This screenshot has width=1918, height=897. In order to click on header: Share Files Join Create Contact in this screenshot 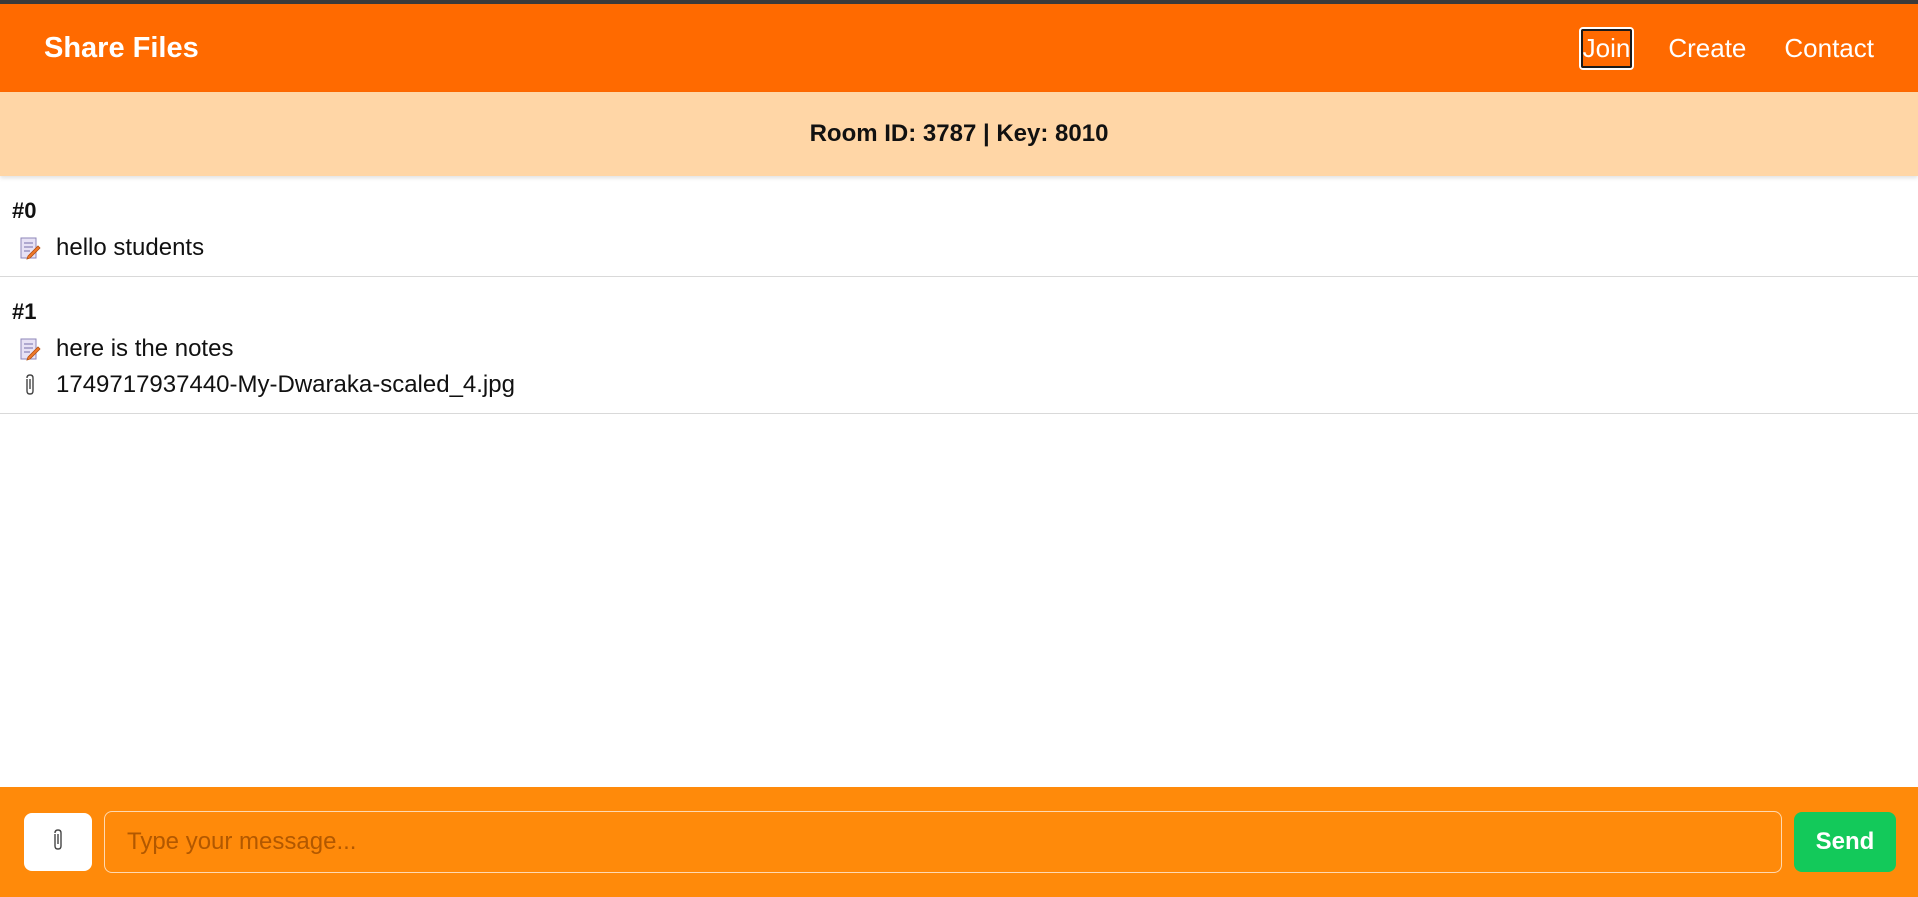, I will do `click(959, 48)`.